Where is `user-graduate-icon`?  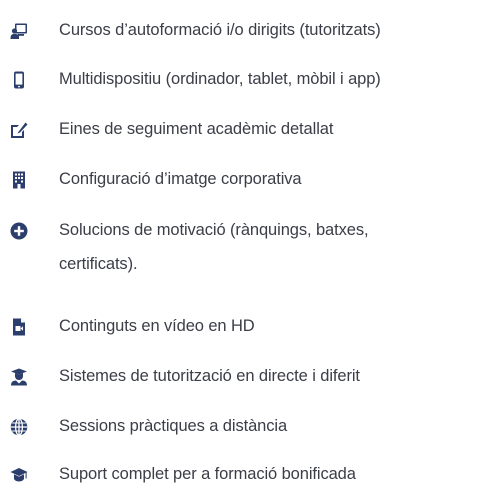
user-graduate-icon is located at coordinates (19, 377).